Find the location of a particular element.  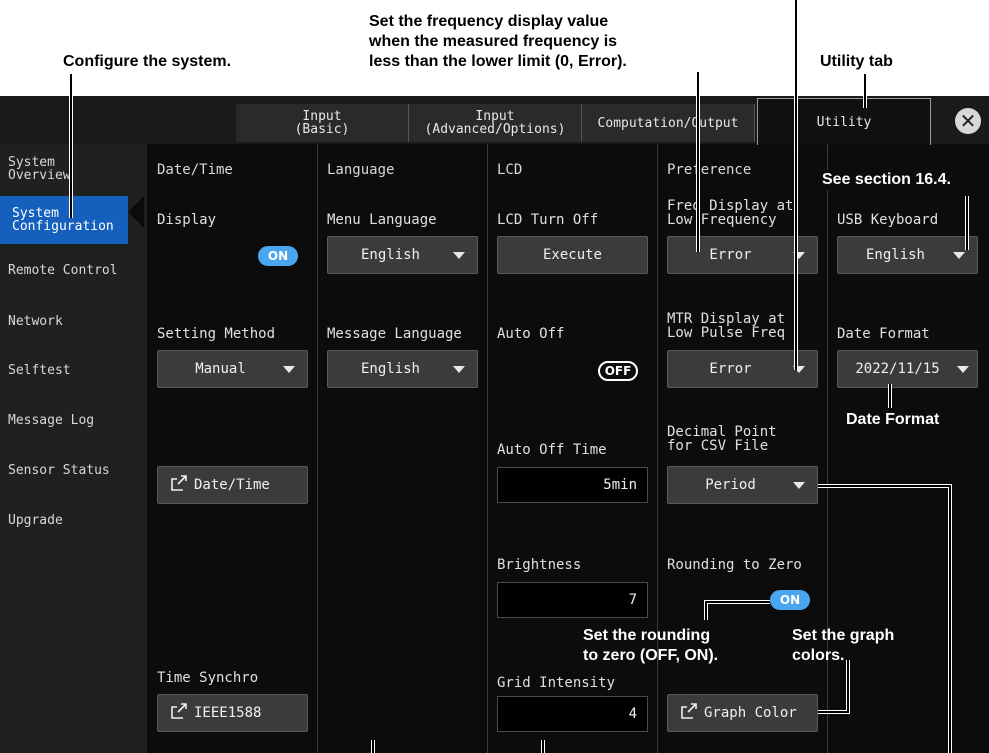

execute-button-label: Execute is located at coordinates (572, 255).